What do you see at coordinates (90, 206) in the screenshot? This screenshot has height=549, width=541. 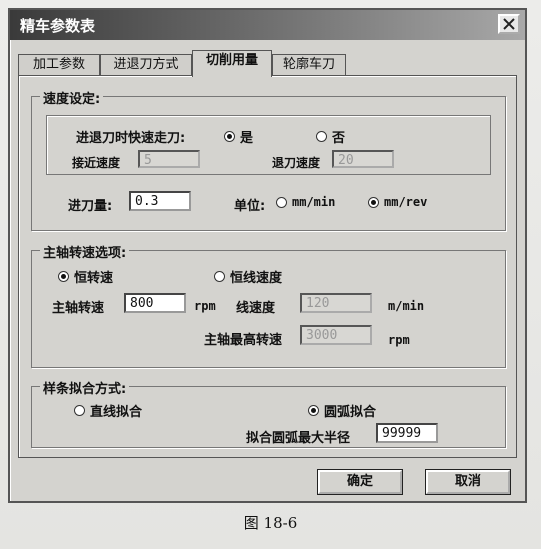 I see `feed-amount-label: 进刀量:` at bounding box center [90, 206].